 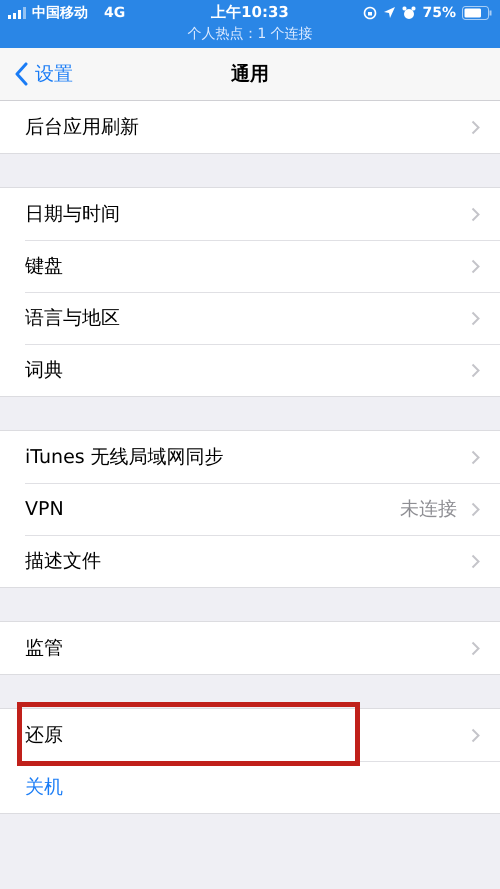 What do you see at coordinates (115, 12) in the screenshot?
I see `network-type: 4G` at bounding box center [115, 12].